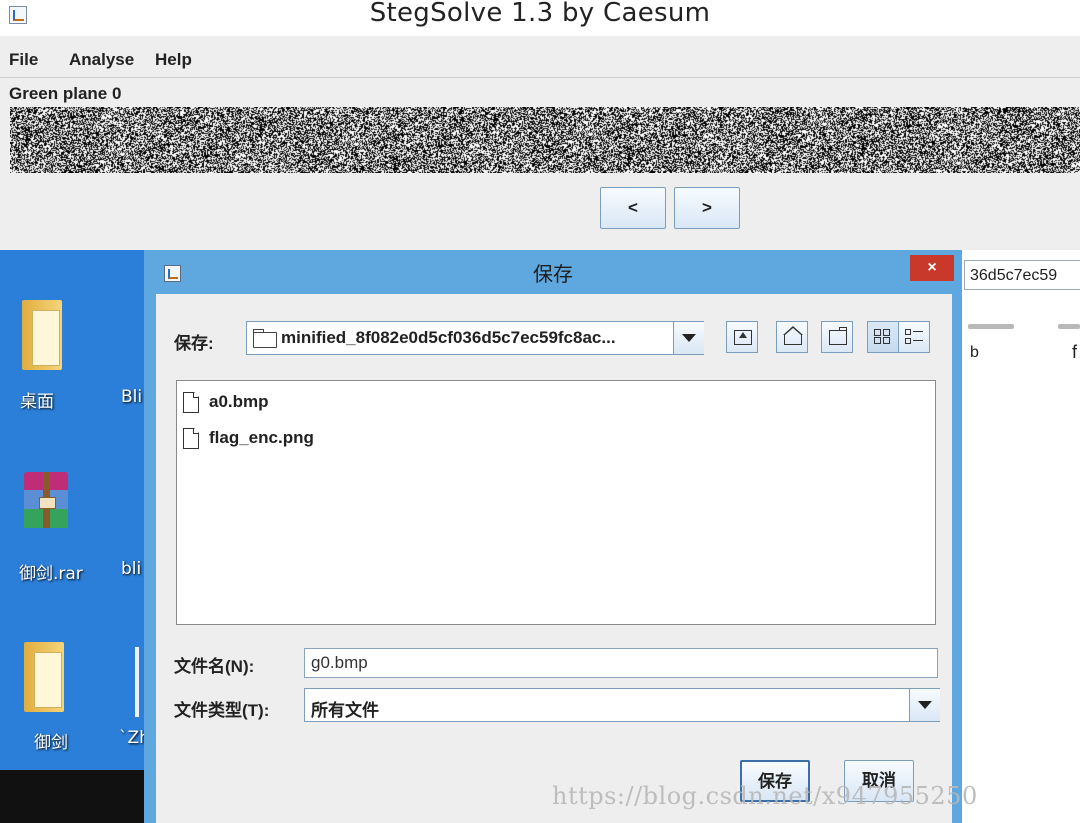 This screenshot has height=823, width=1080. What do you see at coordinates (37, 402) in the screenshot?
I see `desktop-label-zhuomian: 桌面` at bounding box center [37, 402].